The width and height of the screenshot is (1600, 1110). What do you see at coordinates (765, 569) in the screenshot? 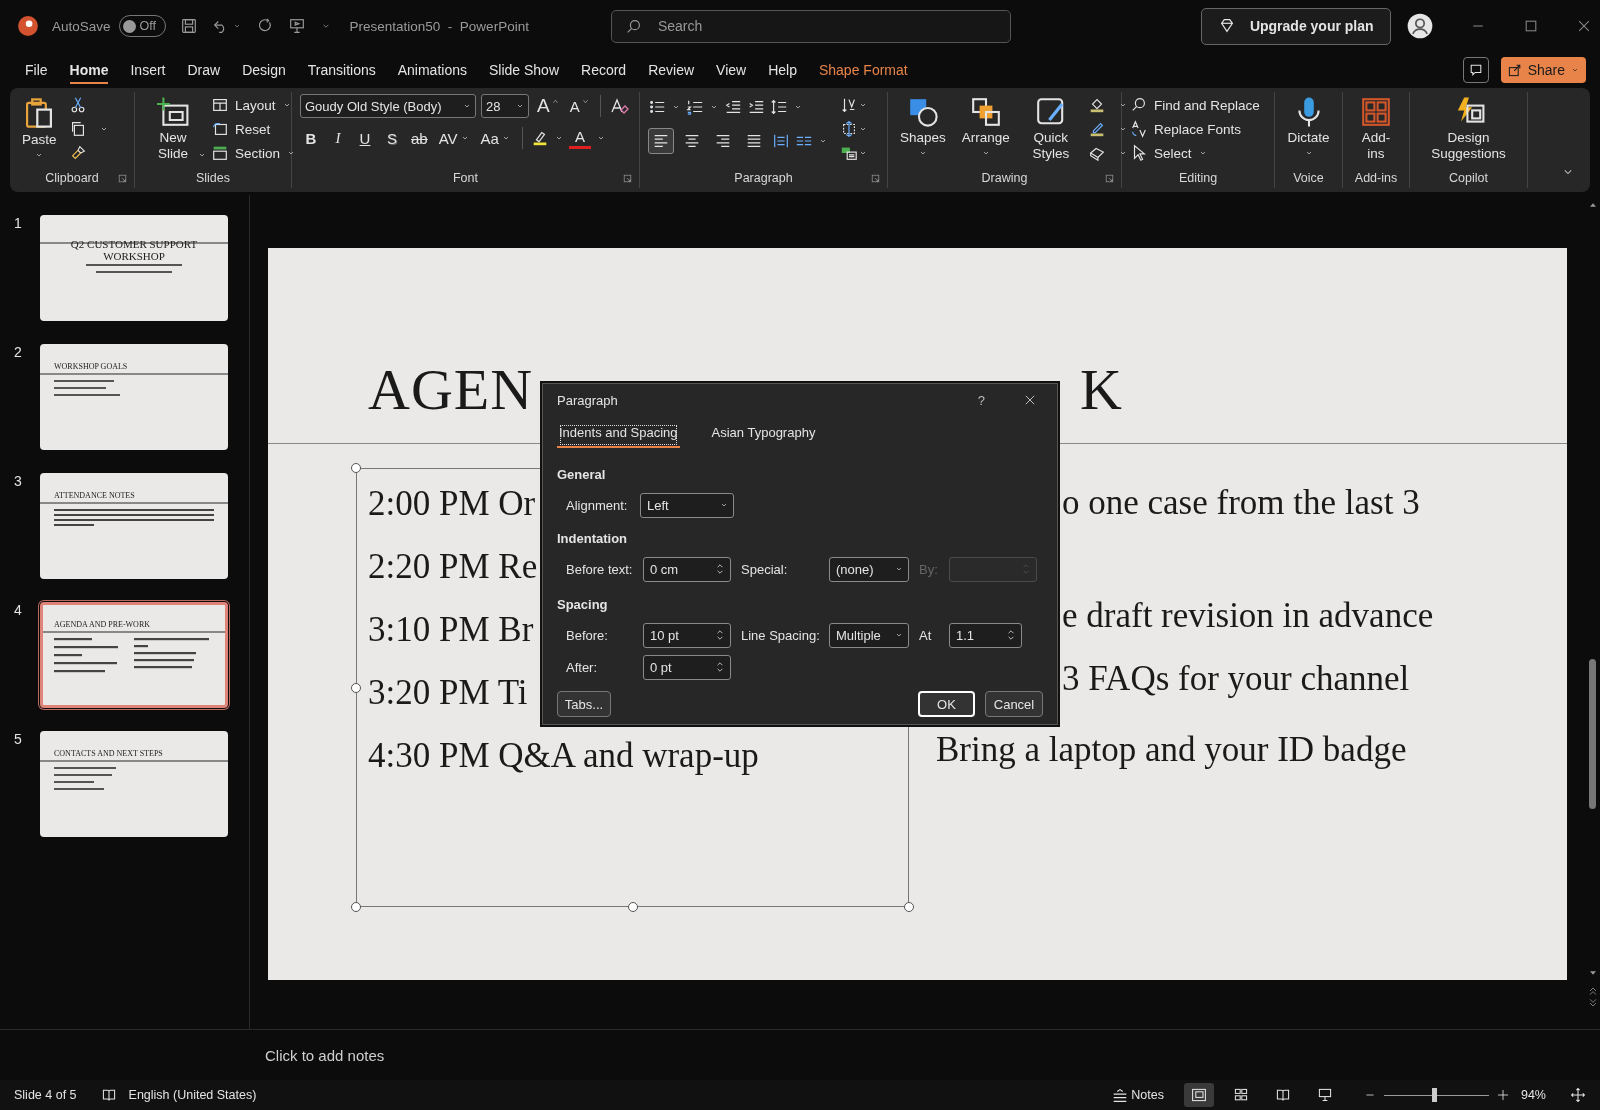
I see `field-label: Special:` at bounding box center [765, 569].